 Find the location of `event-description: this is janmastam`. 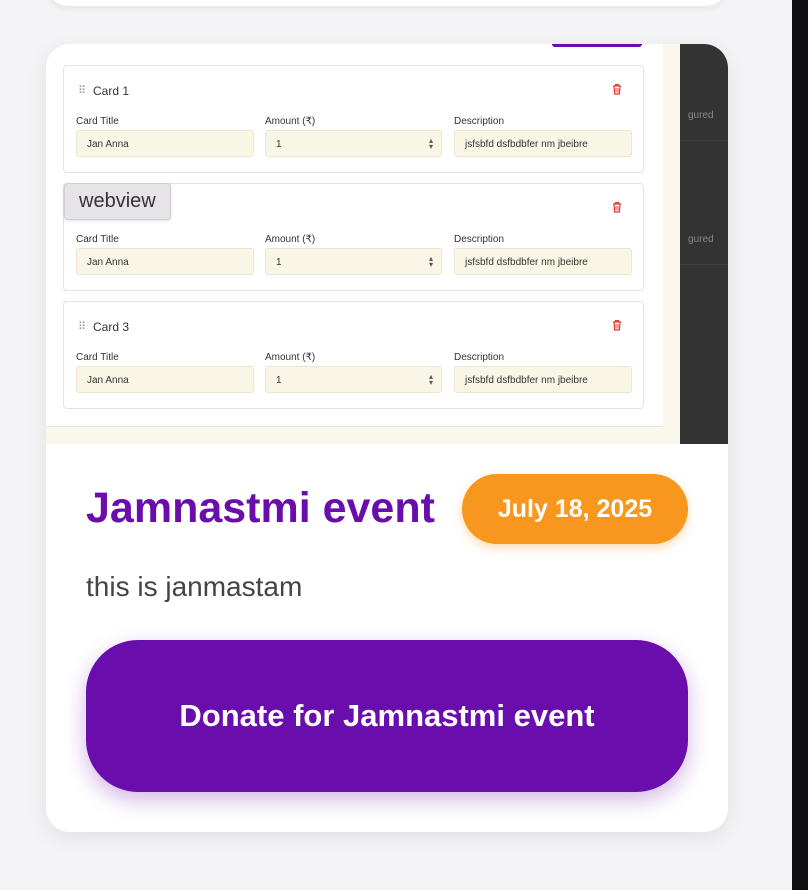

event-description: this is janmastam is located at coordinates (194, 586).